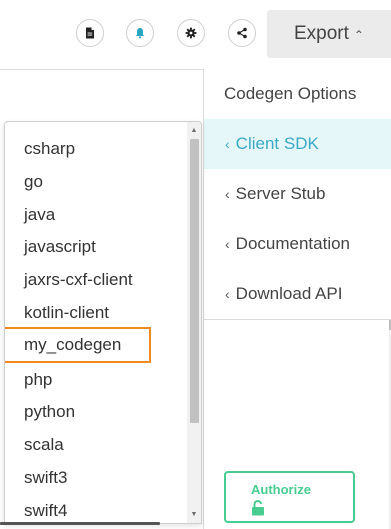 This screenshot has width=391, height=529. I want to click on menu-item-label: Client SDK, so click(277, 143).